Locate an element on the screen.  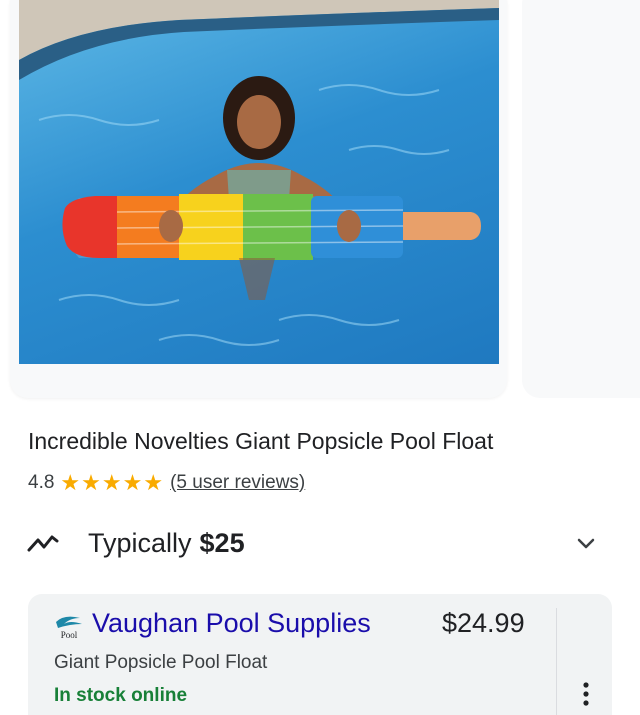
trend-icon is located at coordinates (43, 543).